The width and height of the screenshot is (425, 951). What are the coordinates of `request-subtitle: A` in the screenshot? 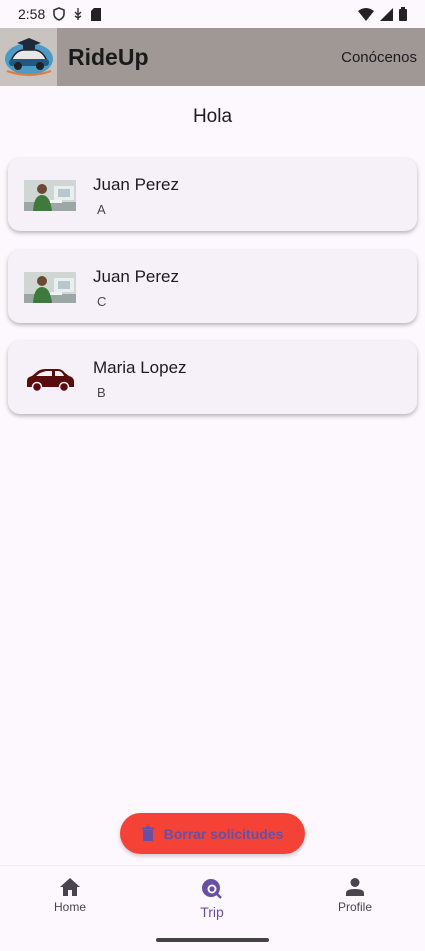 It's located at (101, 209).